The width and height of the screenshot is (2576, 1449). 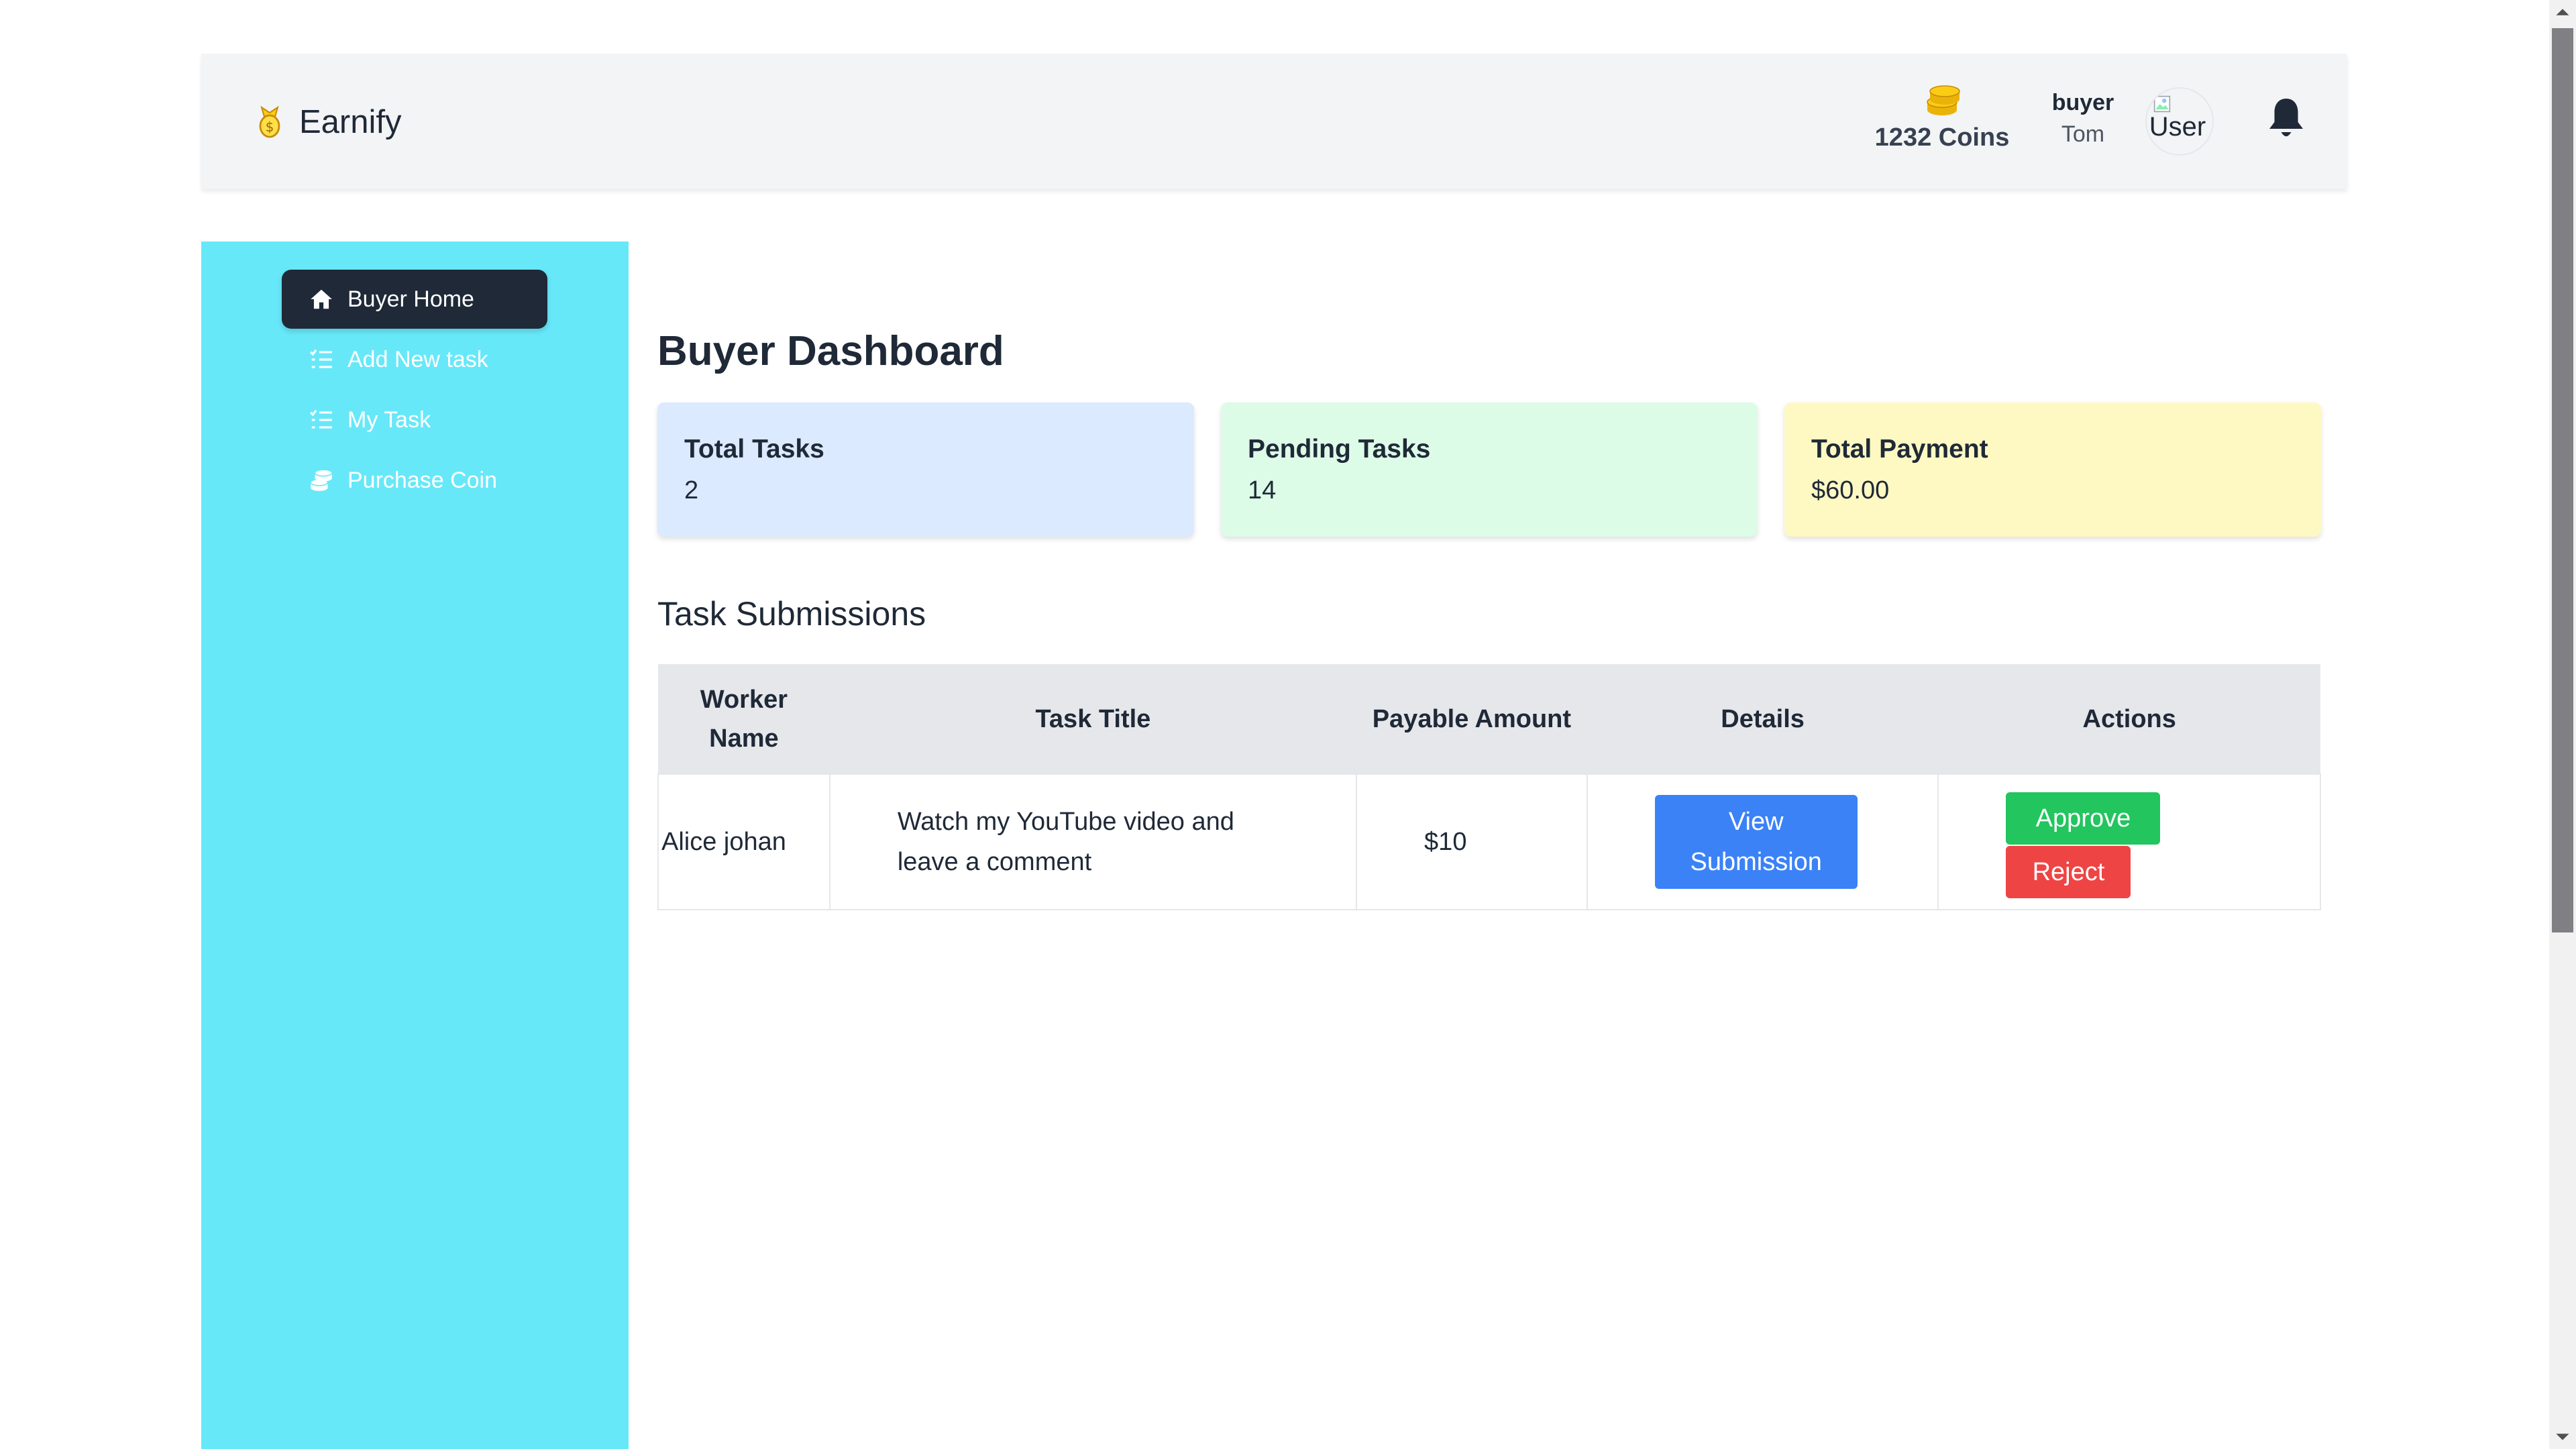 I want to click on stat-card-total-tasks: Total Tasks 2, so click(x=925, y=469).